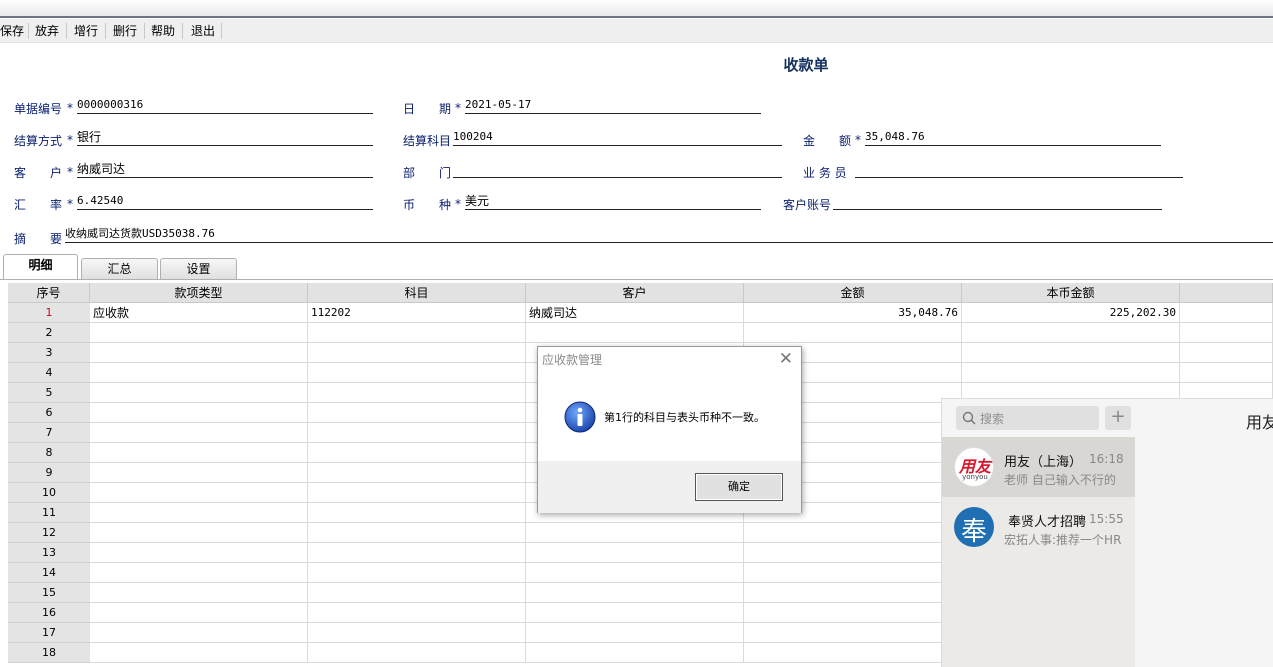 This screenshot has height=667, width=1273. Describe the element at coordinates (13, 31) in the screenshot. I see `save-button: 保存` at that location.